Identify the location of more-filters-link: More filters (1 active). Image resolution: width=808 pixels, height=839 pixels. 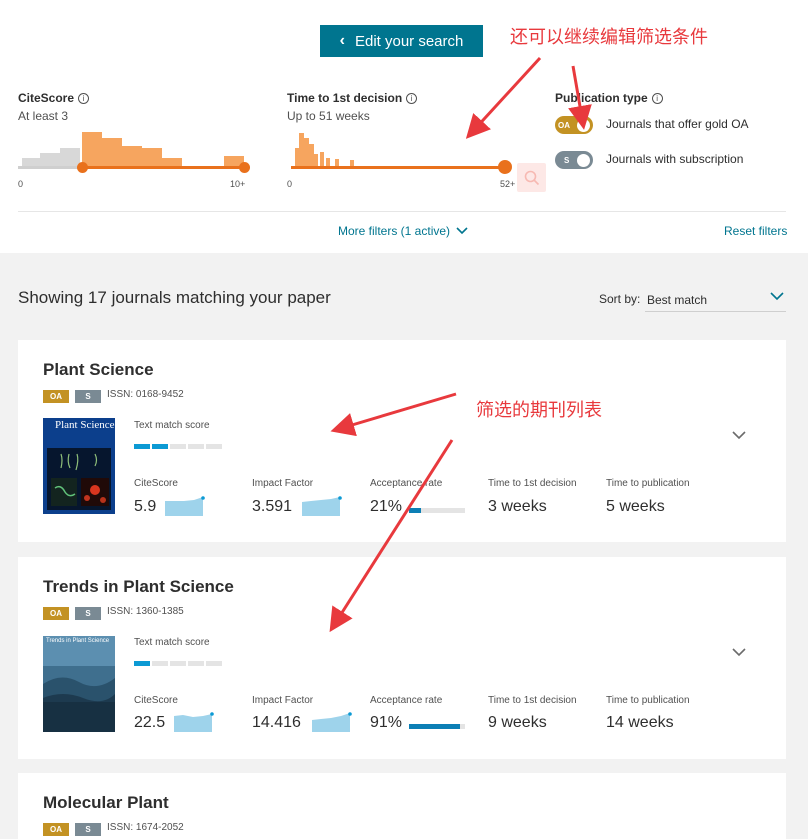
(403, 231).